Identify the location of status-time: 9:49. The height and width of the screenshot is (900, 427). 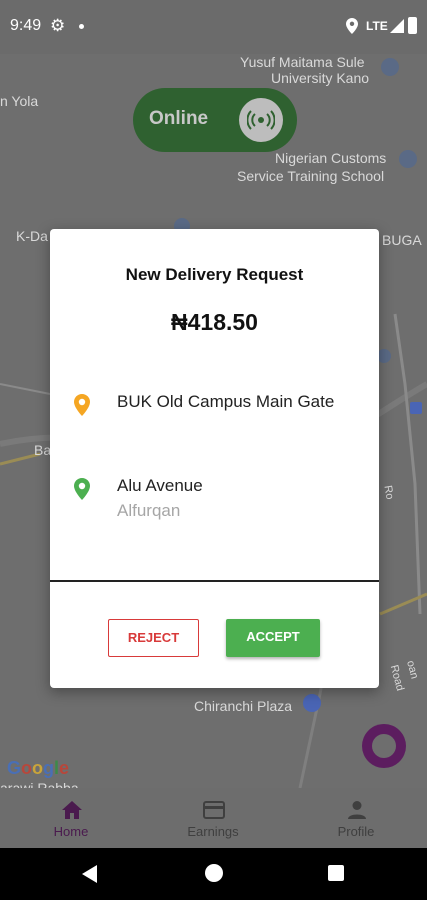
(26, 25).